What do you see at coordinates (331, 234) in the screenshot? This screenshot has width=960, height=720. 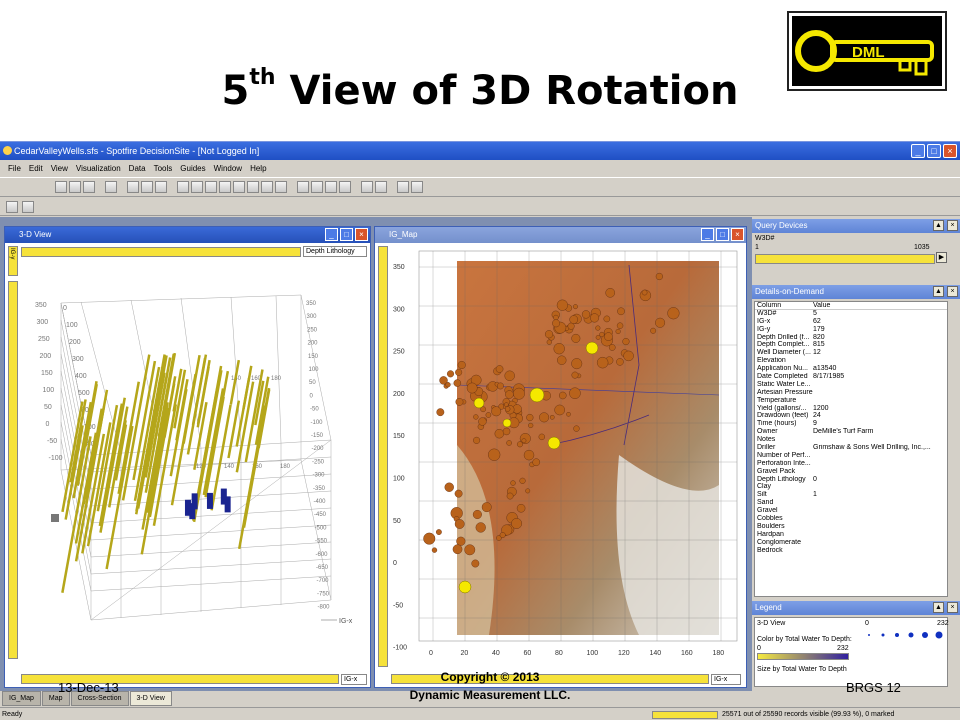 I see `pane-3d-minimize: _` at bounding box center [331, 234].